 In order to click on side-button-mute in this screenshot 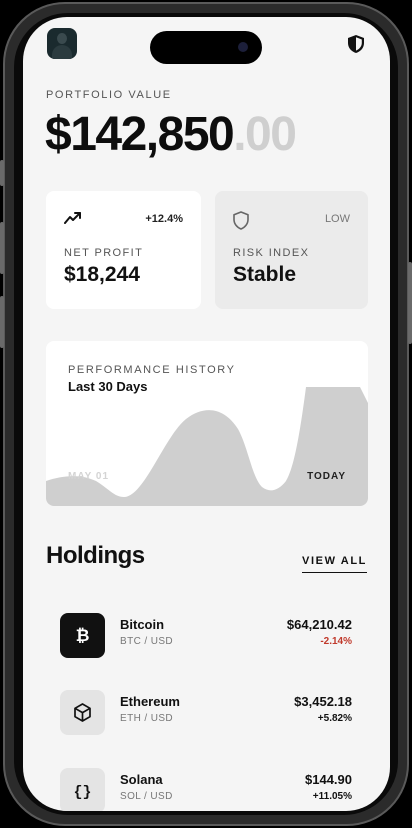, I will do `click(2, 173)`.